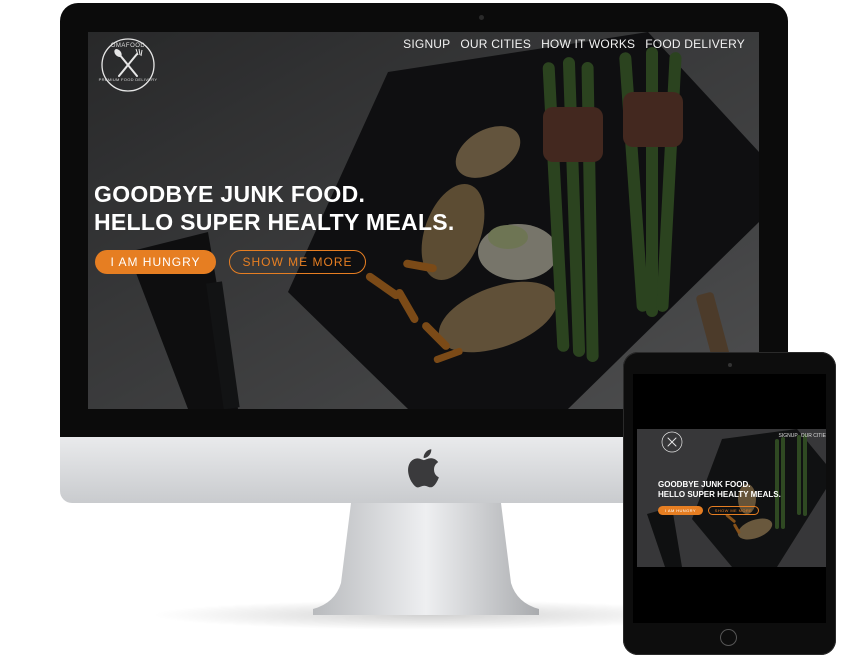 Image resolution: width=858 pixels, height=661 pixels. I want to click on tablet-headline-line2: HELLO SUPER HEALTY MEALS., so click(719, 494).